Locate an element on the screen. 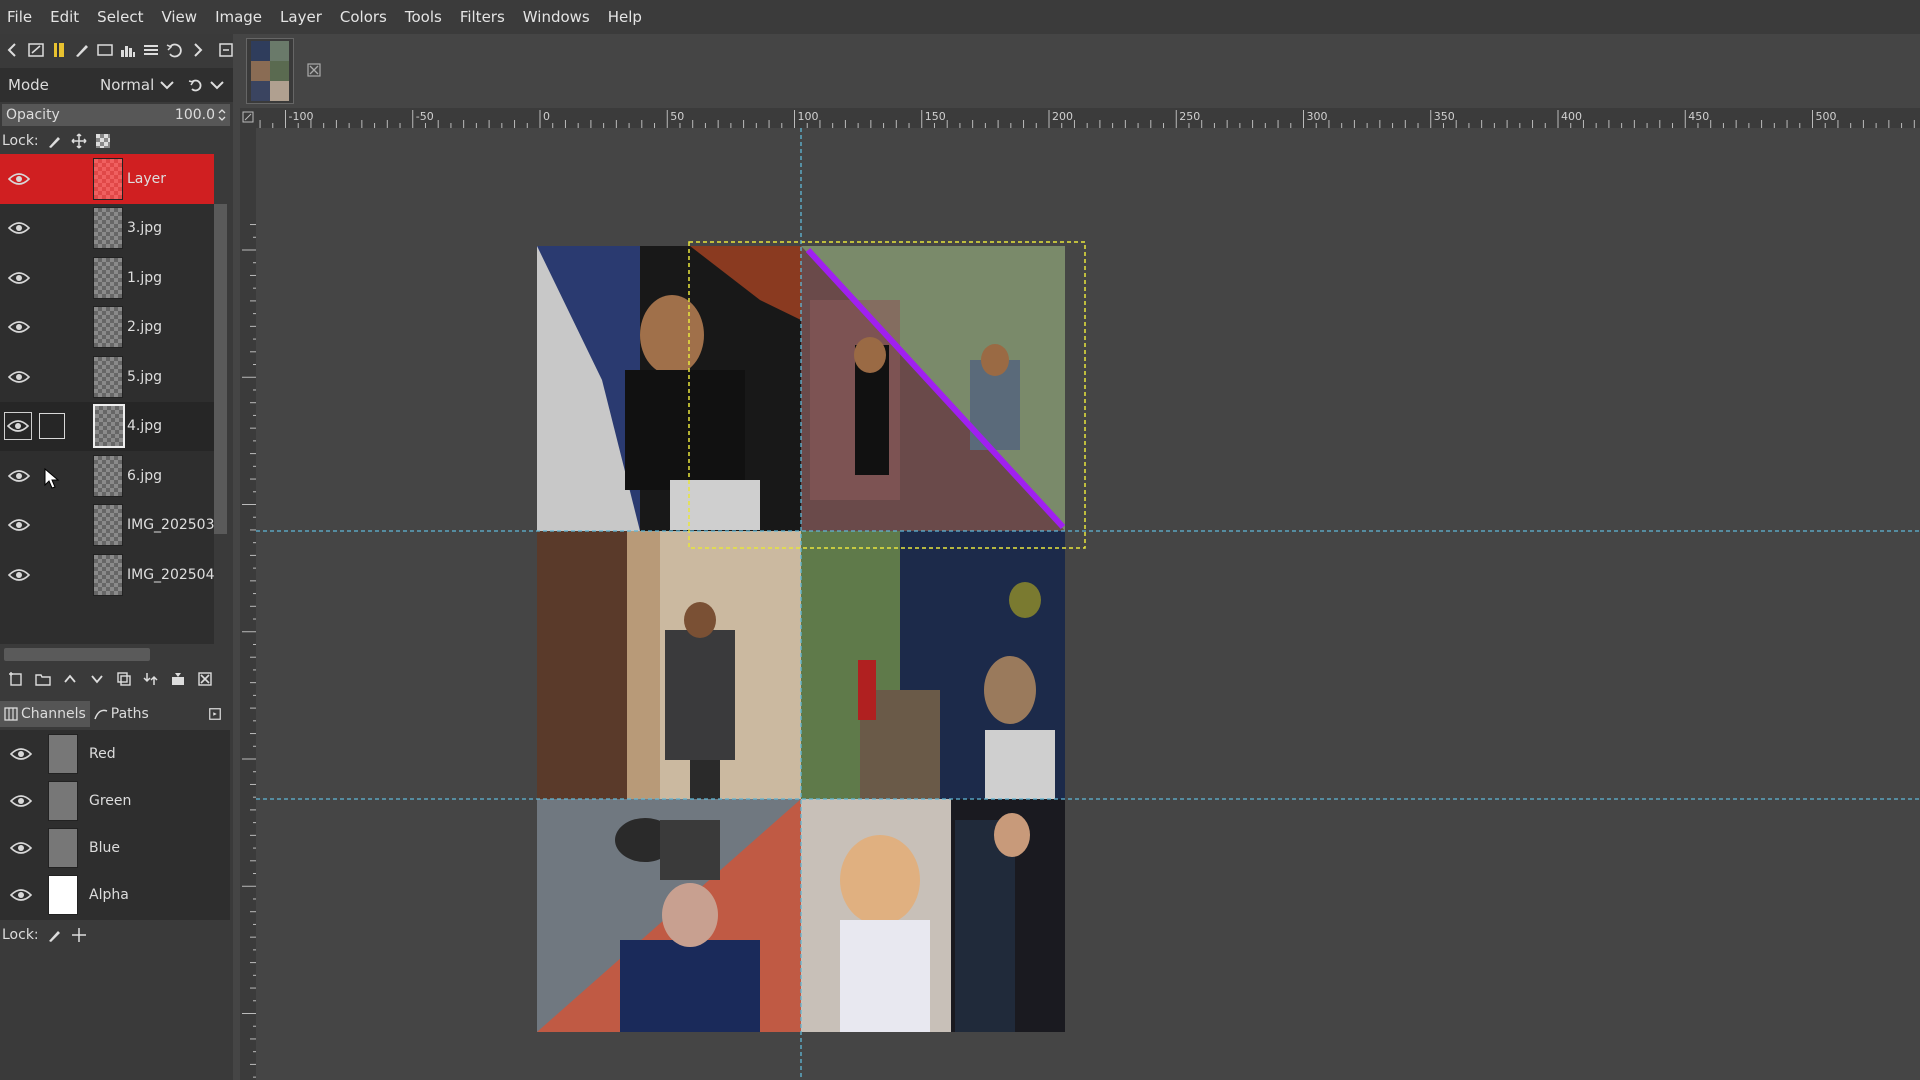 Image resolution: width=1920 pixels, height=1080 pixels. chevron-down-icon is located at coordinates (217, 85).